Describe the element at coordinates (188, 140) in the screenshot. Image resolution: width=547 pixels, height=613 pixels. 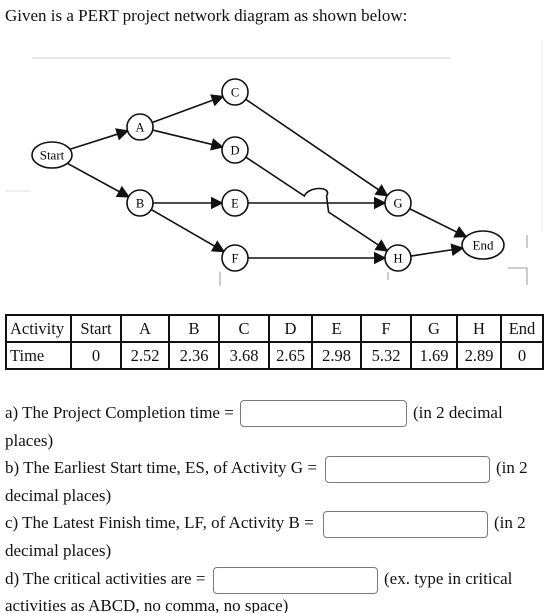
I see `arrow-a-to-d` at that location.